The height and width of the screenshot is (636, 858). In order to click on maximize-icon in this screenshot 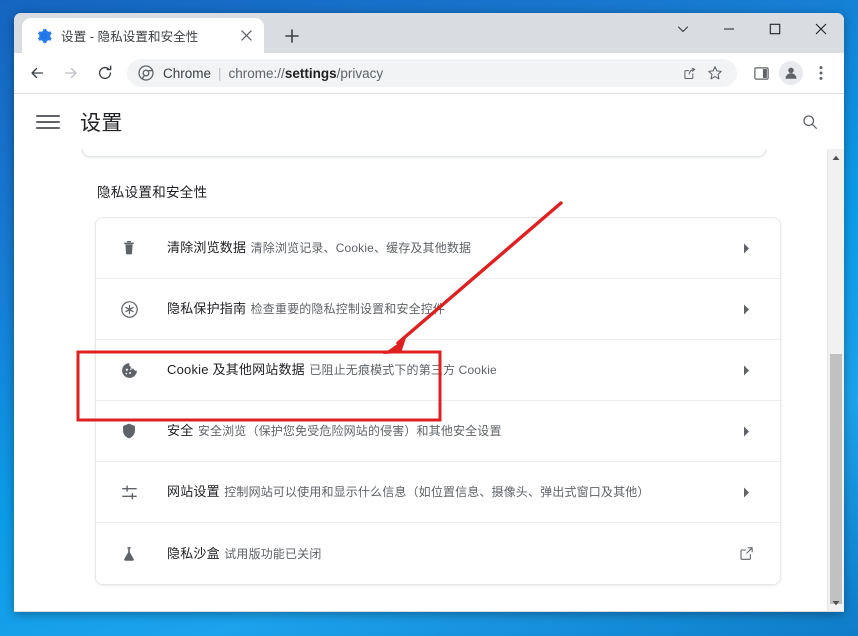, I will do `click(775, 29)`.